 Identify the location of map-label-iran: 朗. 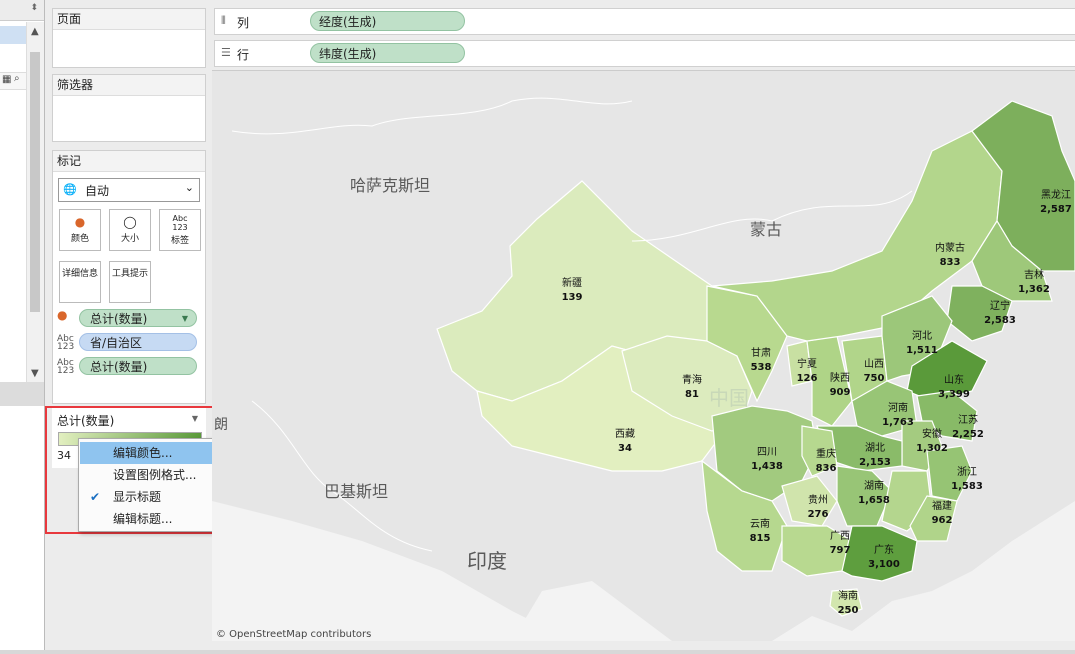
(221, 425).